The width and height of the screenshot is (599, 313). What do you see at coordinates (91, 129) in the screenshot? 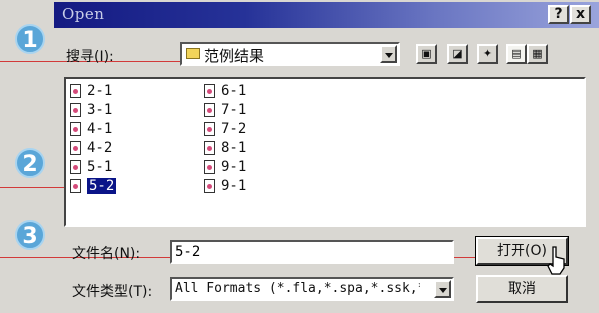
I see `file-item: 4-1` at bounding box center [91, 129].